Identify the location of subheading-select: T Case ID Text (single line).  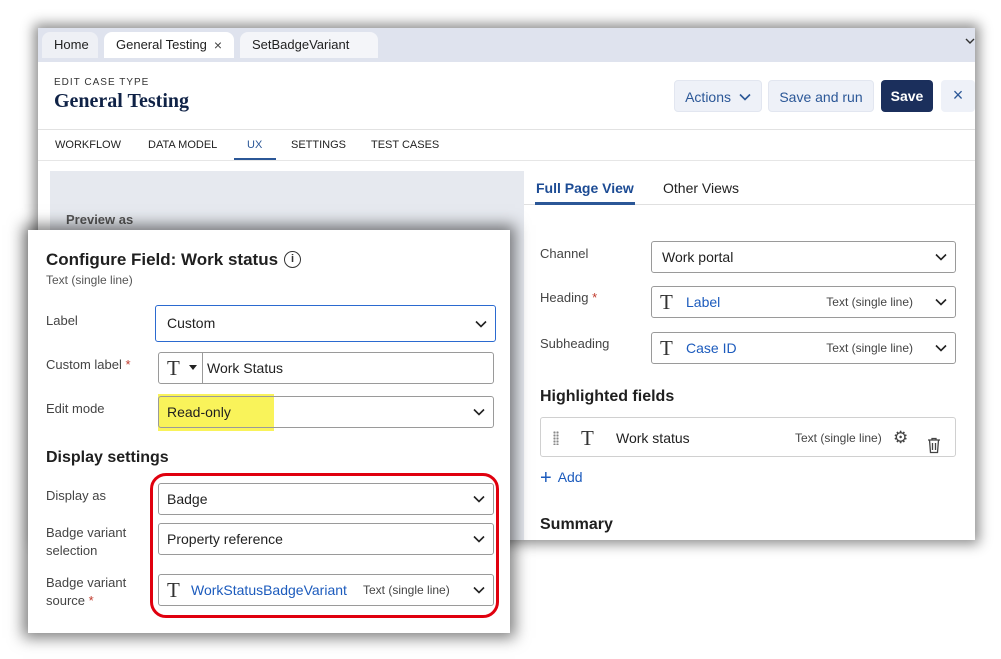
(803, 348).